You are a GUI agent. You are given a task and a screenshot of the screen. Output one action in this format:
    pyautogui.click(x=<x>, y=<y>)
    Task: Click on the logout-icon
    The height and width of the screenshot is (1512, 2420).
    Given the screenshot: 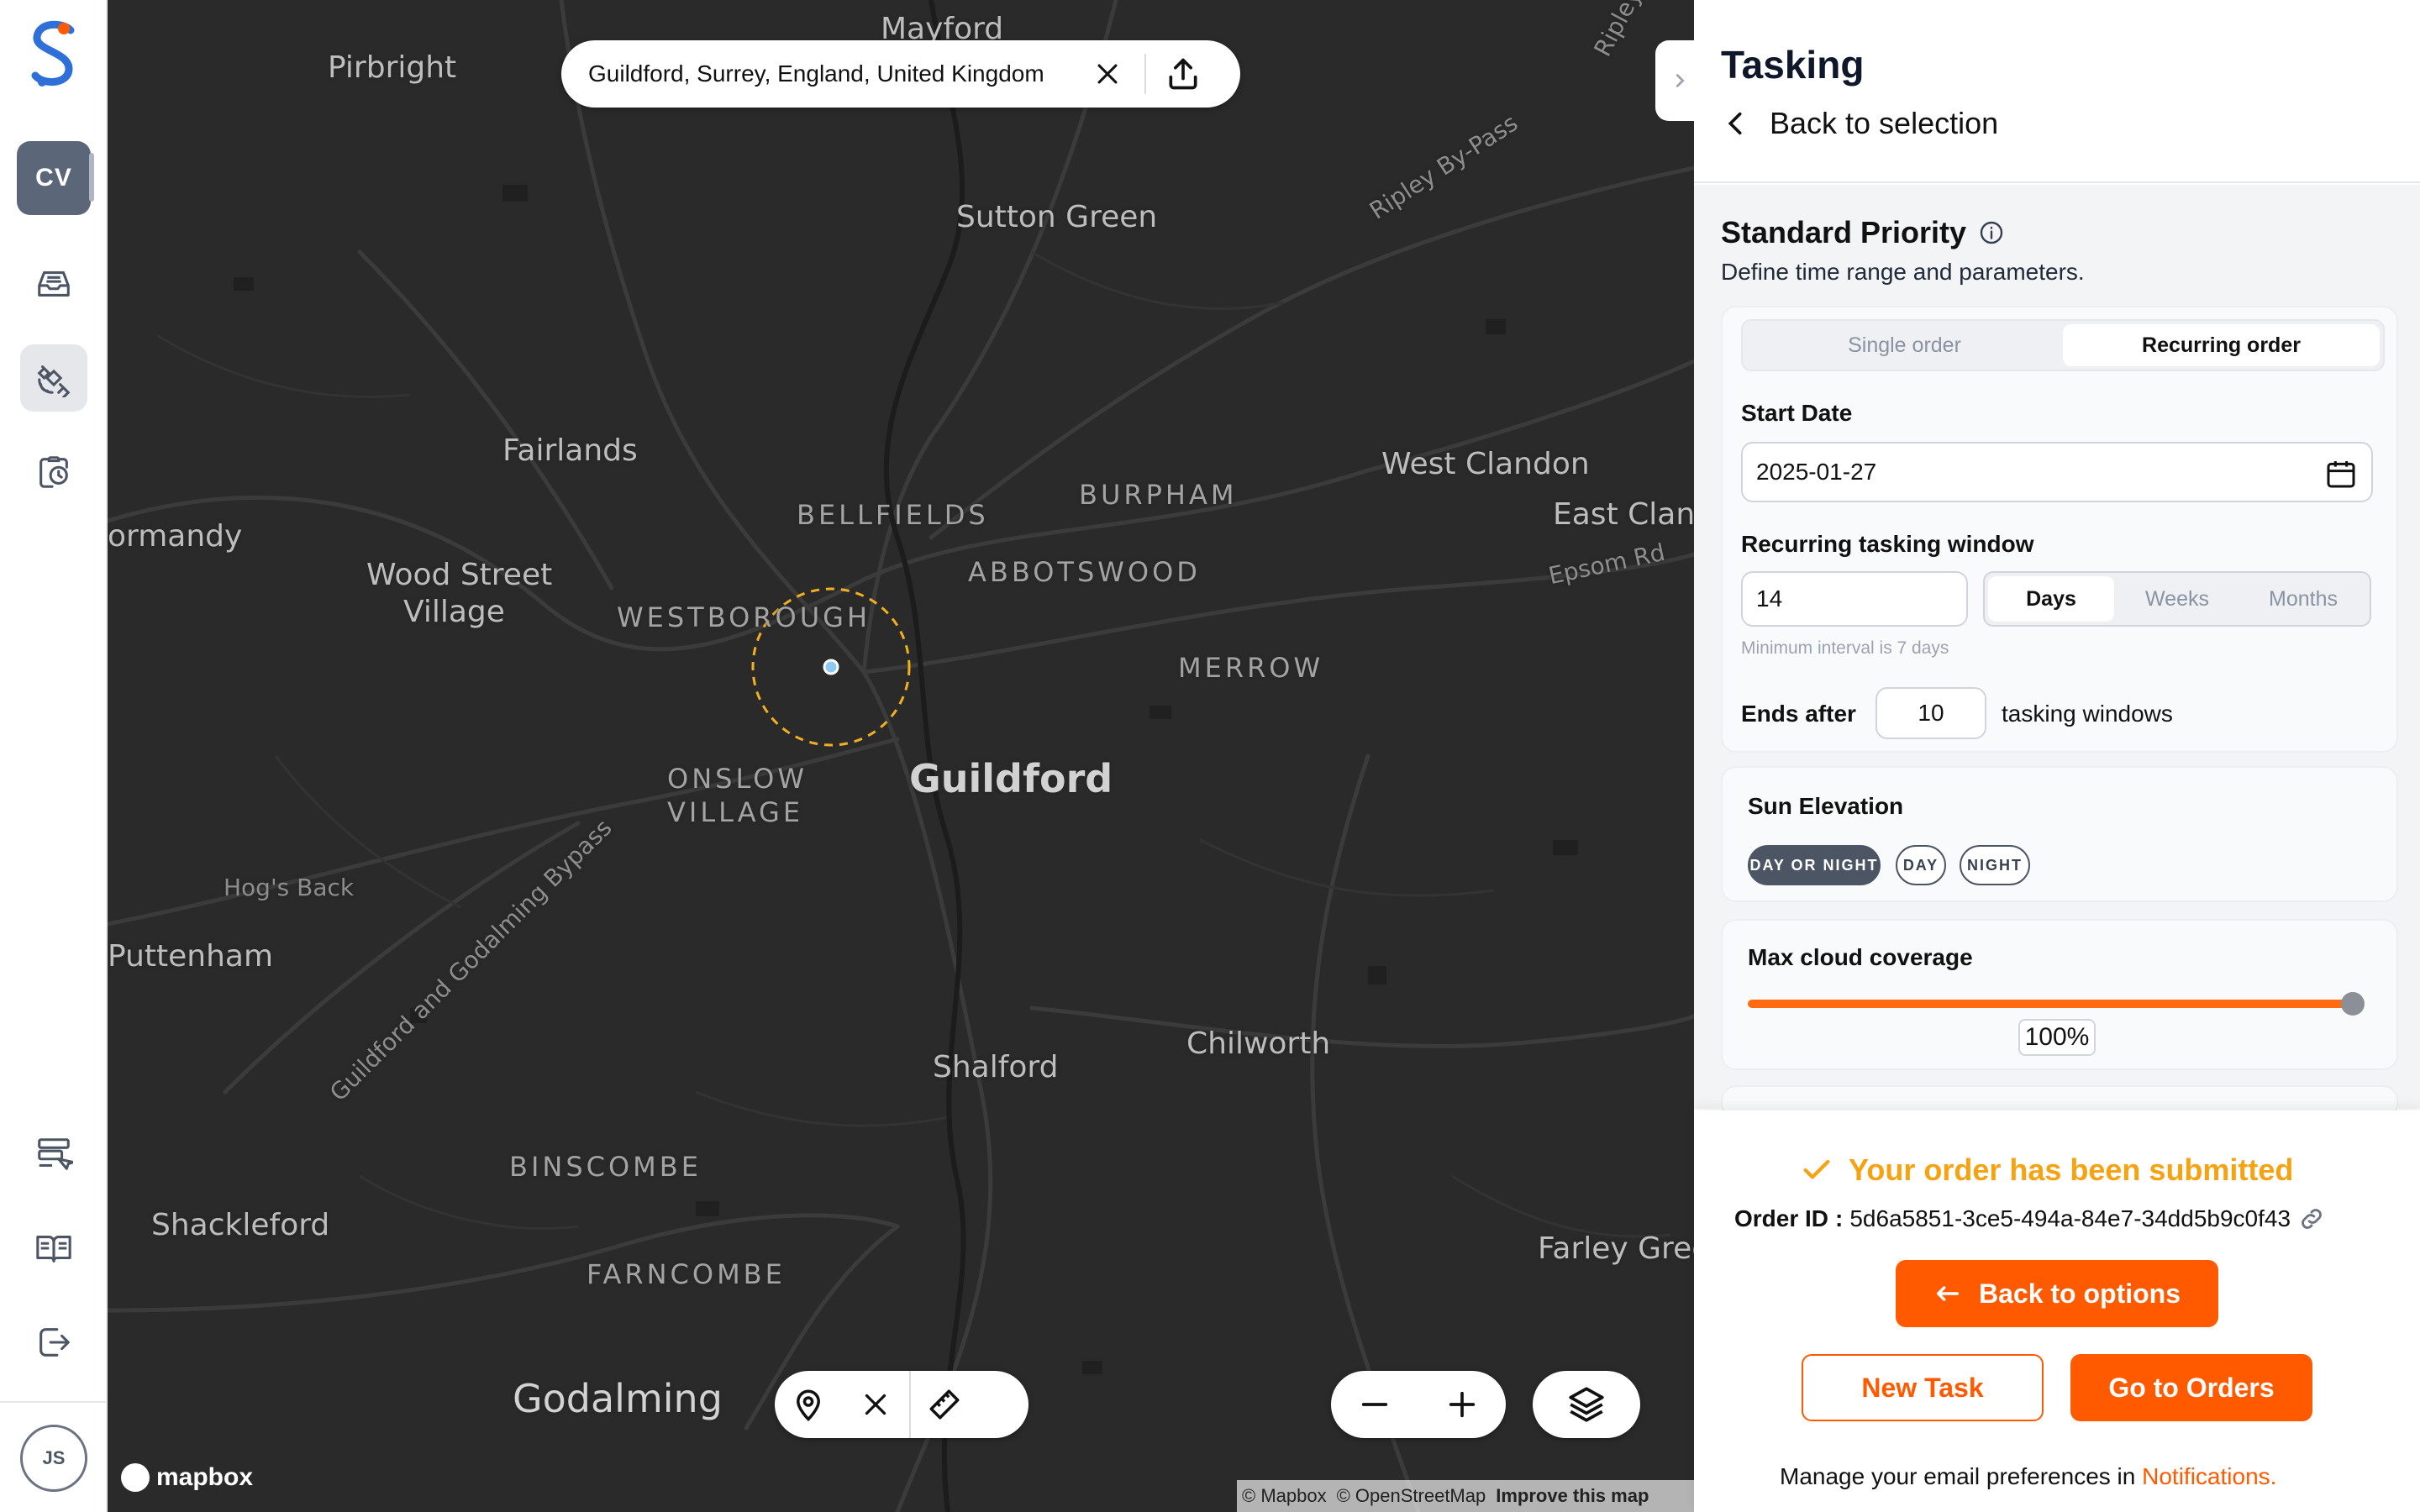 What is the action you would take?
    pyautogui.click(x=54, y=1342)
    